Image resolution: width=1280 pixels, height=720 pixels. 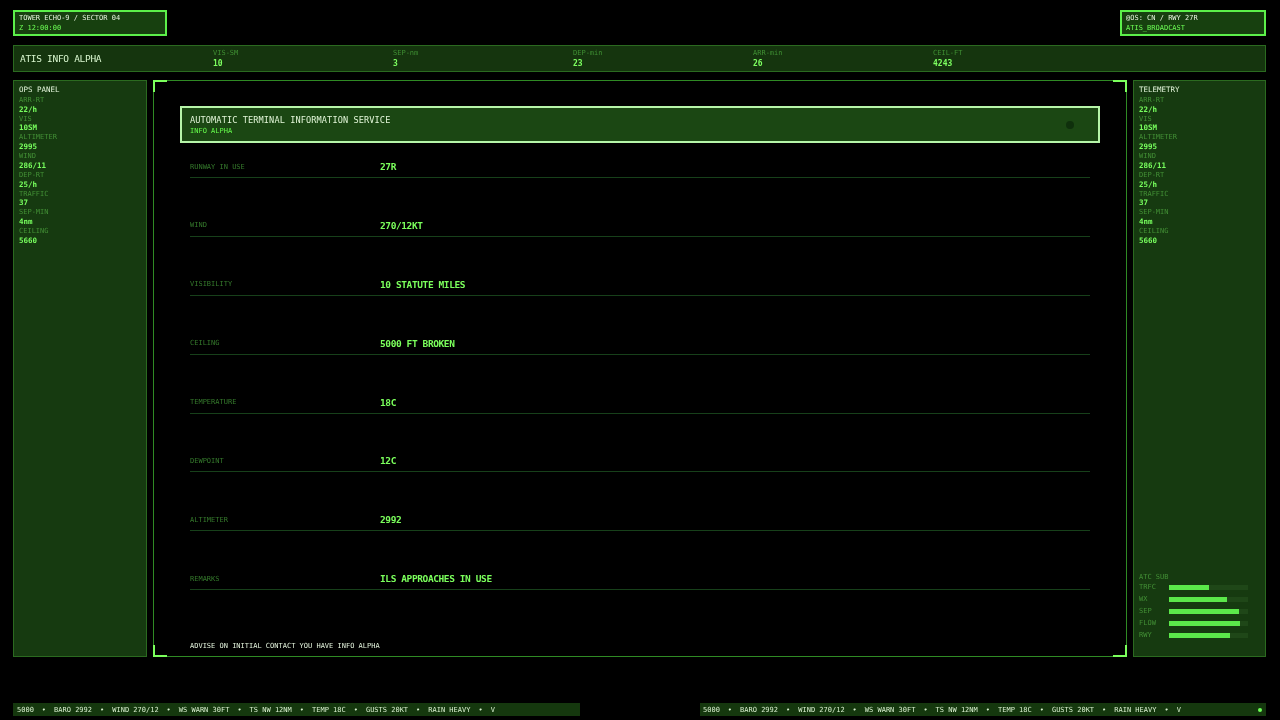 What do you see at coordinates (290, 119) in the screenshot?
I see `card-title: AUTOMATIC TERMINAL INFORMATION SERVICE` at bounding box center [290, 119].